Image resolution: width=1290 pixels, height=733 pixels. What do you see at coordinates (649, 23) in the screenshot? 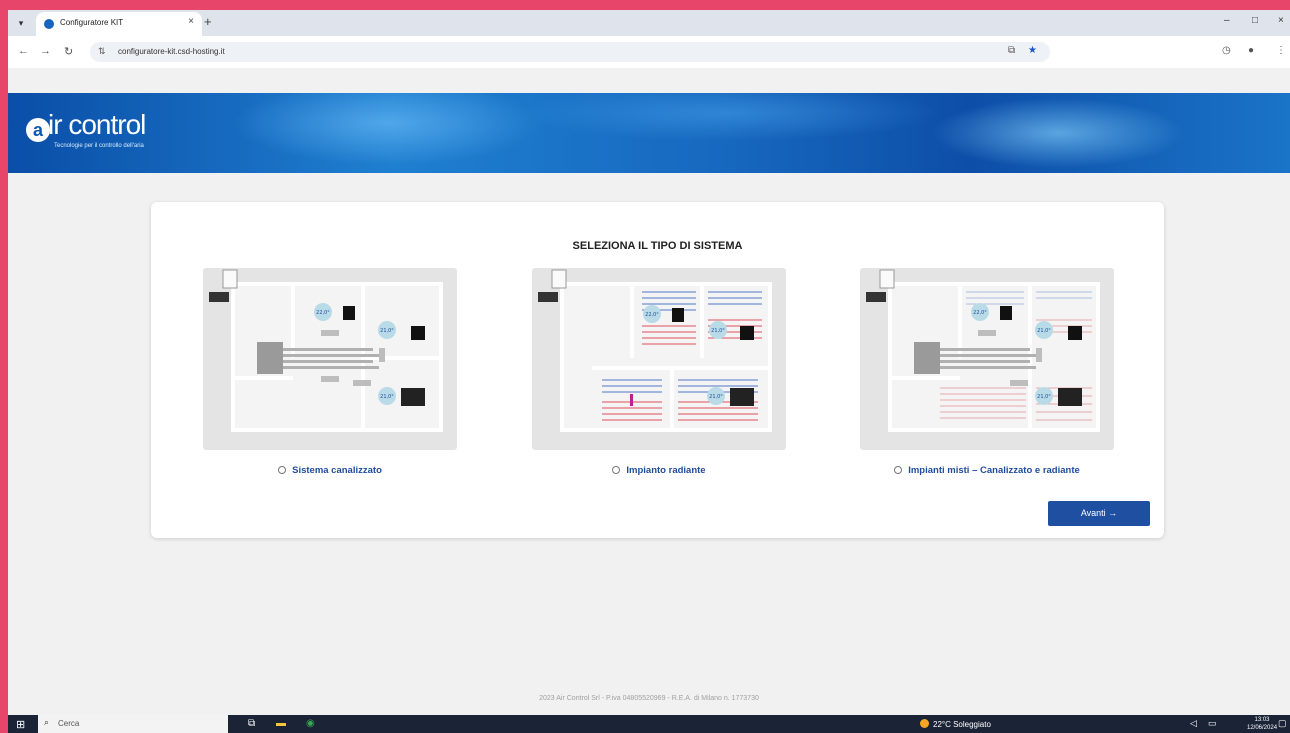
I see `browser-tabbar: ▾ Configuratore KIT × + – □ ×` at bounding box center [649, 23].